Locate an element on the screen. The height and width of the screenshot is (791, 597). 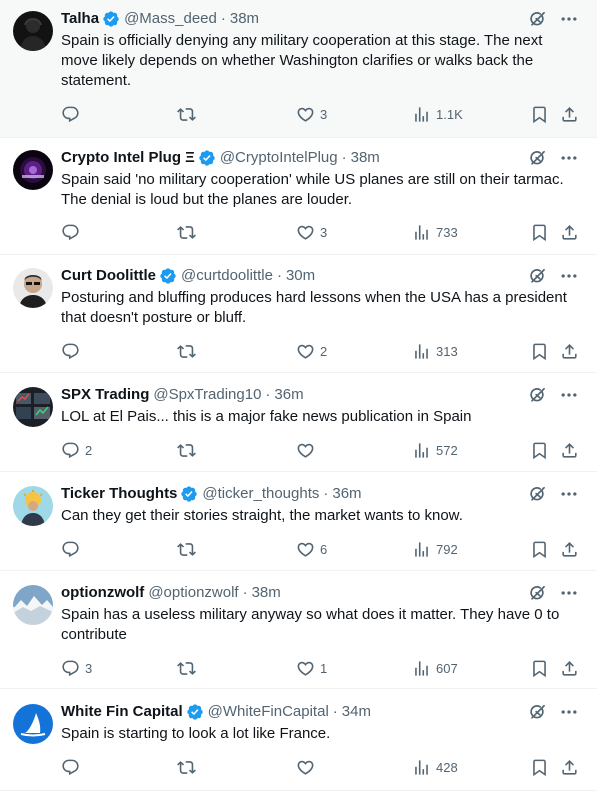
views-button: 1.1K is located at coordinates (437, 114).